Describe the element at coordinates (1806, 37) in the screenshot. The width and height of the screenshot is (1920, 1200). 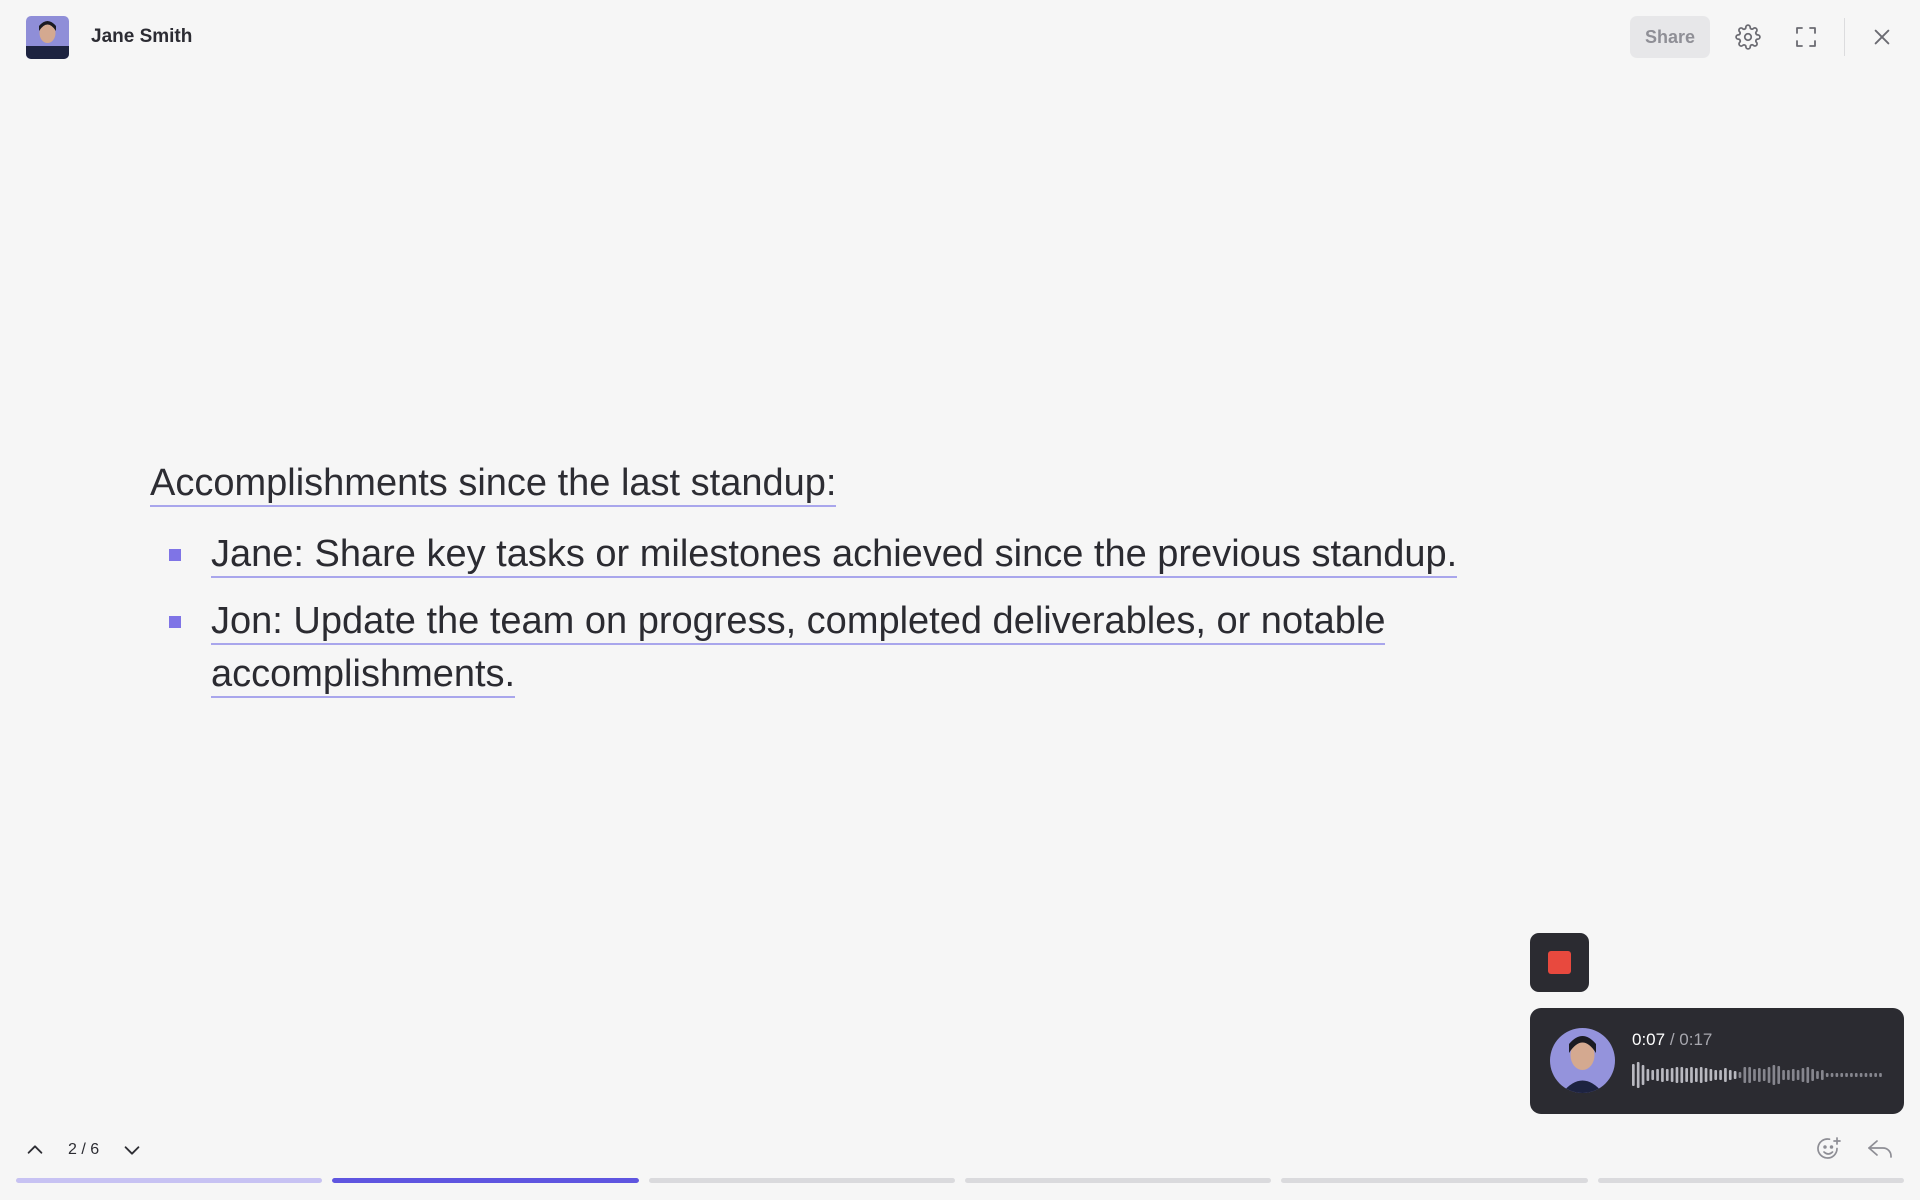
I see `fullscreen-icon` at that location.